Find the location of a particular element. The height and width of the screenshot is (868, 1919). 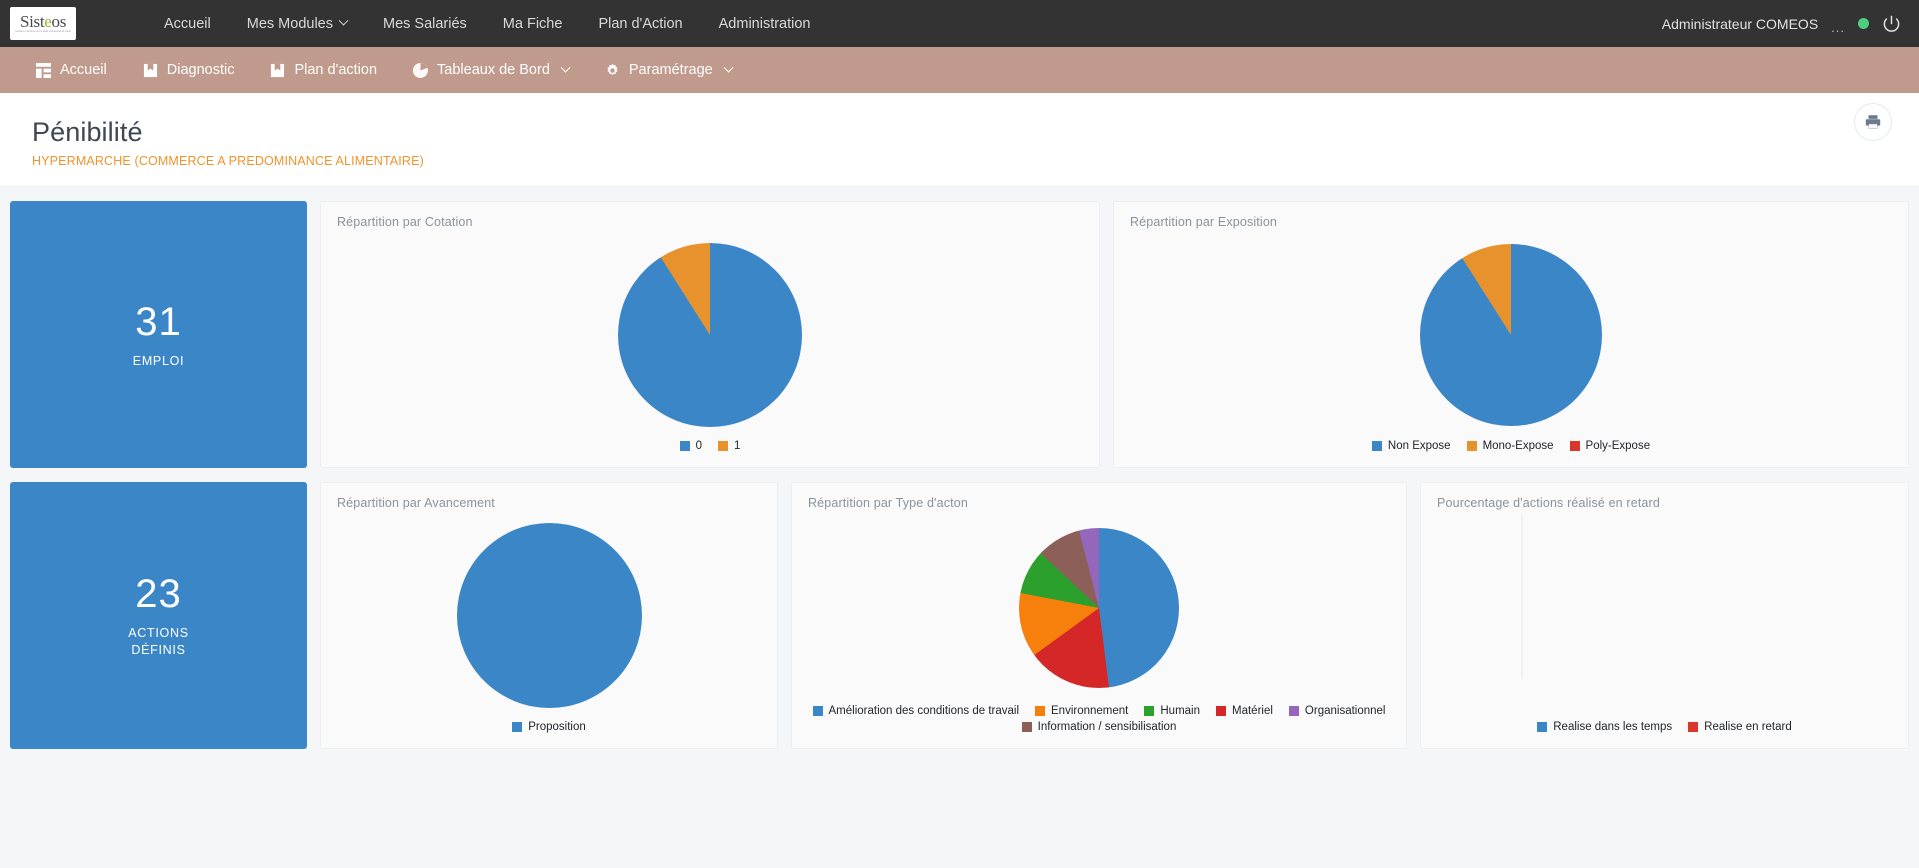

pie-avancement is located at coordinates (549, 615).